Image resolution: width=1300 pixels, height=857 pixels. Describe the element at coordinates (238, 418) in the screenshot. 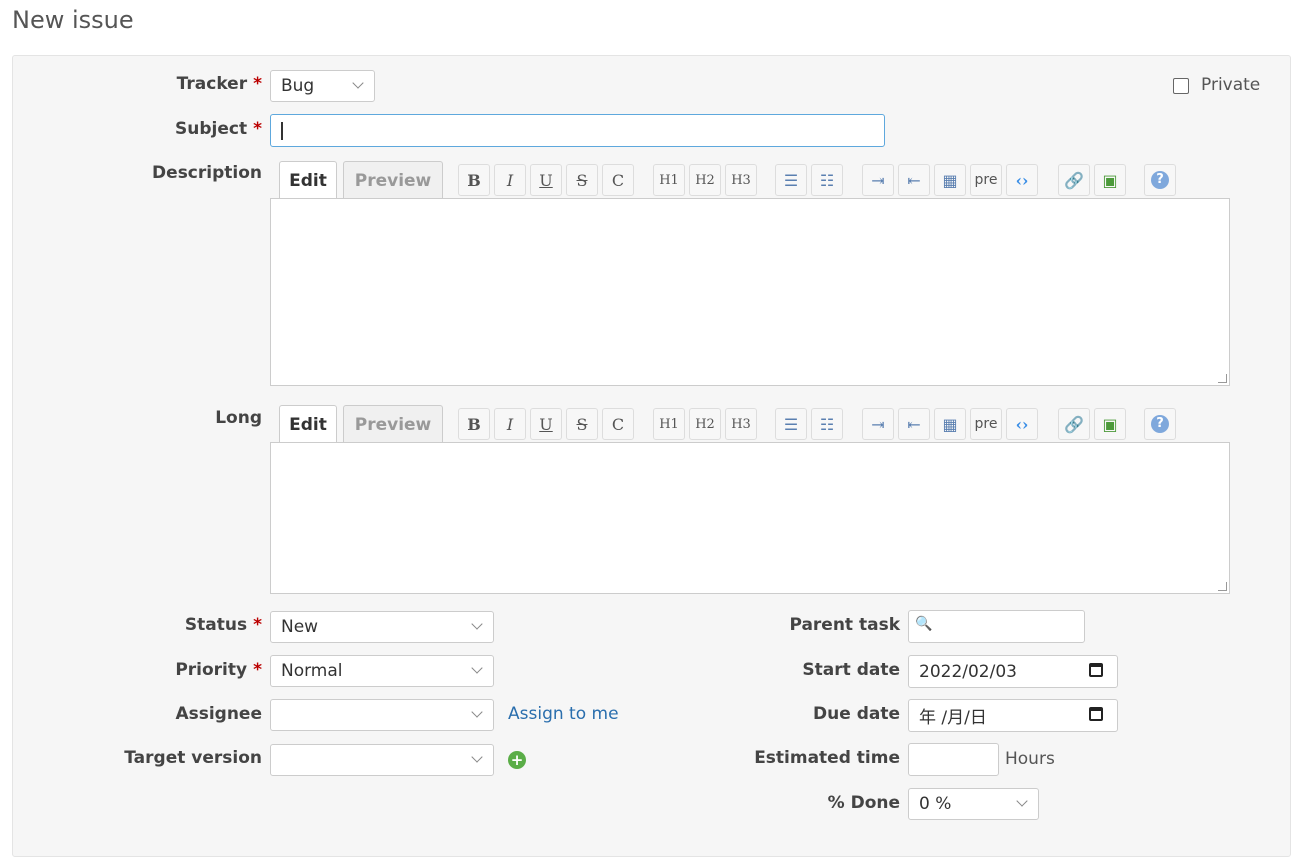

I see `long-label: Long` at that location.